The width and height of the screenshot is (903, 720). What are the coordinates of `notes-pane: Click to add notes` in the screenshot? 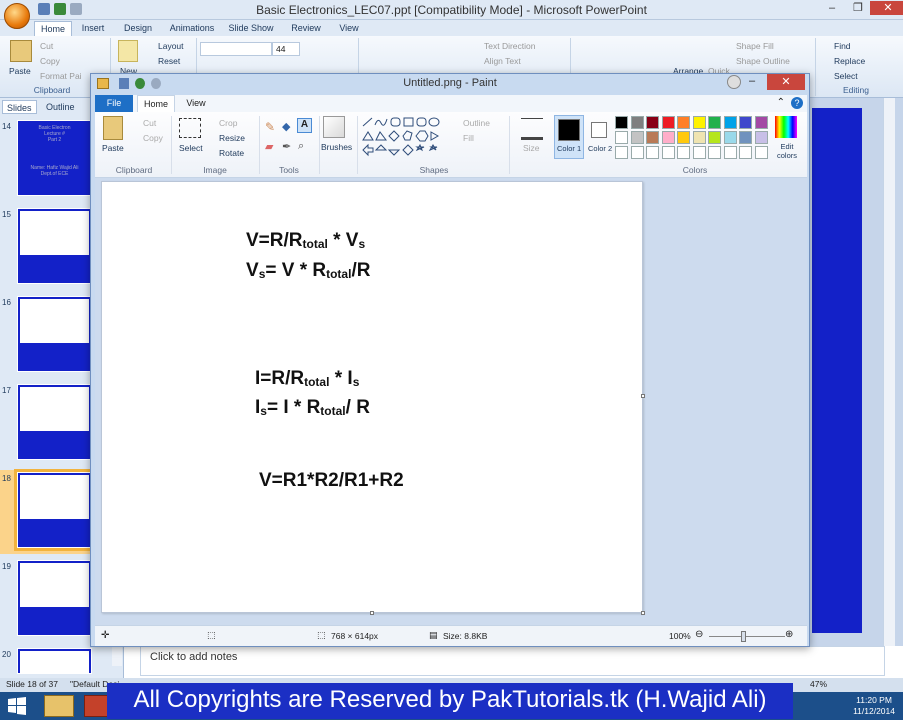 It's located at (512, 661).